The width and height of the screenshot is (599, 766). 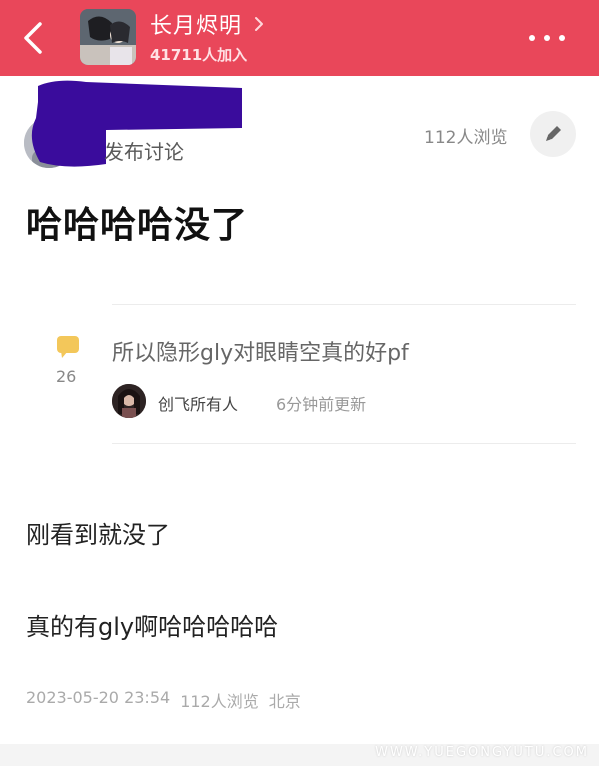 What do you see at coordinates (299, 755) in the screenshot?
I see `footer-band: WWW.YUEGONGYUTU.COM` at bounding box center [299, 755].